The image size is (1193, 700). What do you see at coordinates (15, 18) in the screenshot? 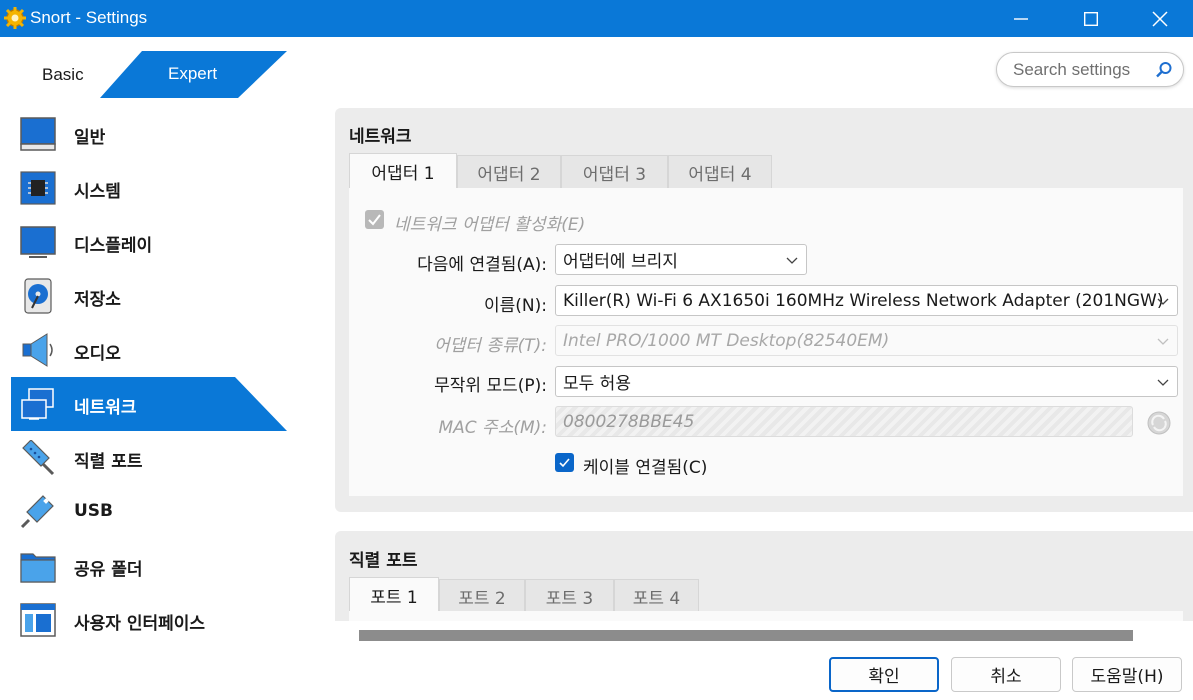
I see `gear-sun-icon` at bounding box center [15, 18].